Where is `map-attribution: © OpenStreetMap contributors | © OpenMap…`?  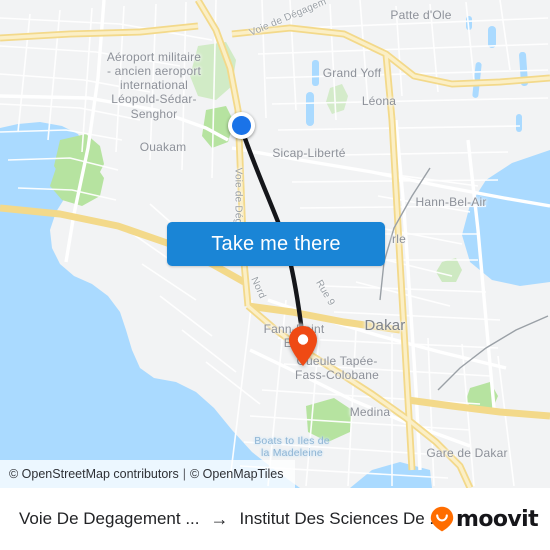
map-attribution: © OpenStreetMap contributors | © OpenMap… is located at coordinates (147, 474).